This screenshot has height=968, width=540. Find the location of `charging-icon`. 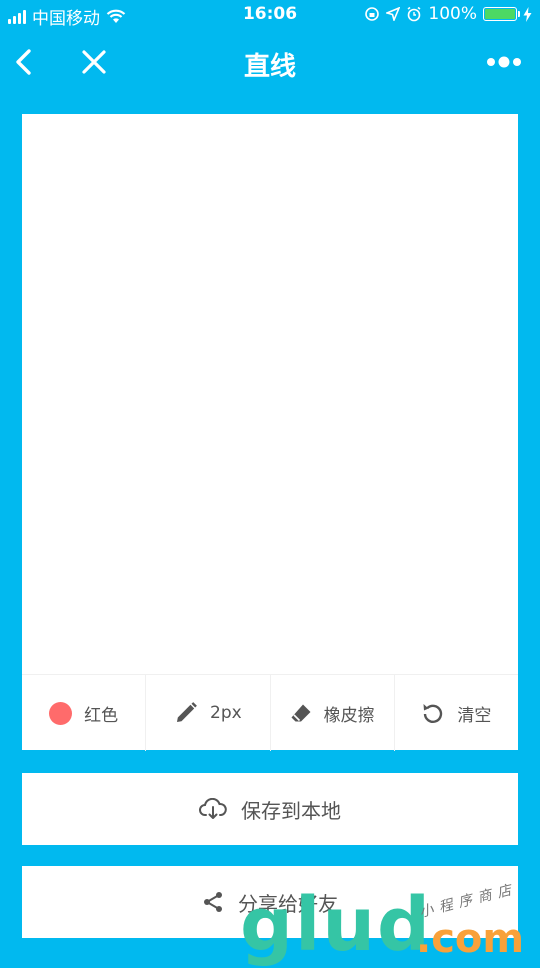

charging-icon is located at coordinates (527, 14).